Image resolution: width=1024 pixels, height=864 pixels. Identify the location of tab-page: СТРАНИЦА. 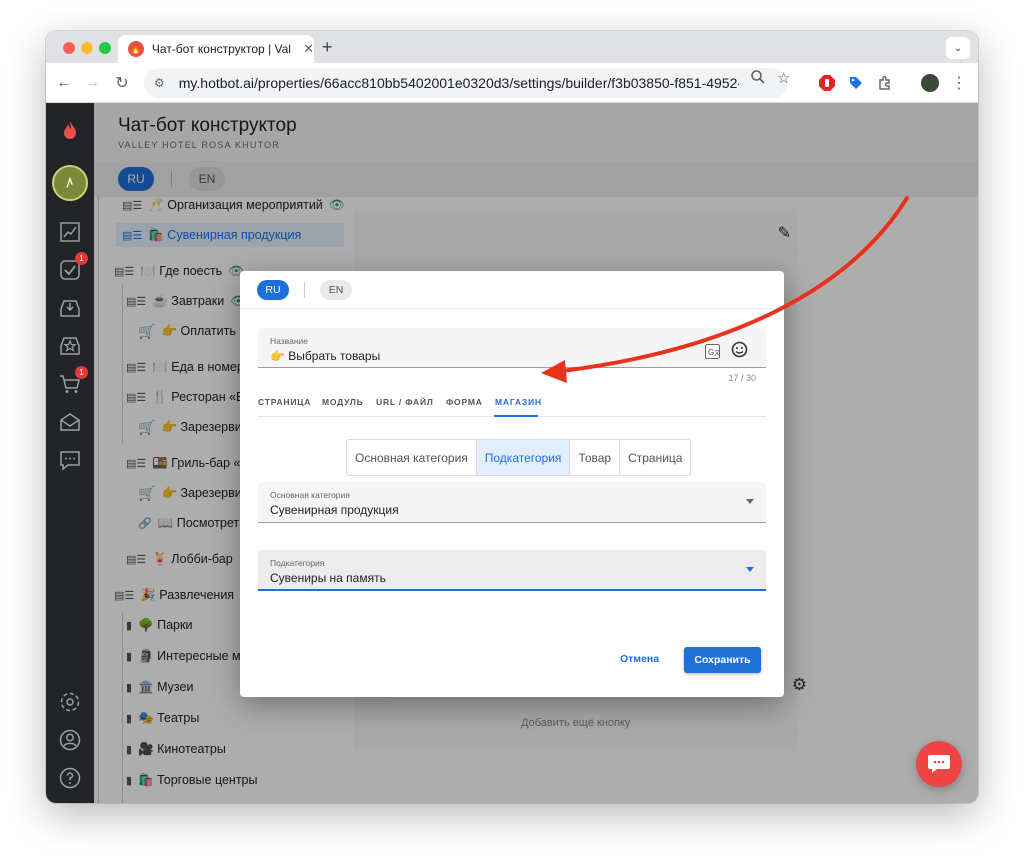
(284, 402).